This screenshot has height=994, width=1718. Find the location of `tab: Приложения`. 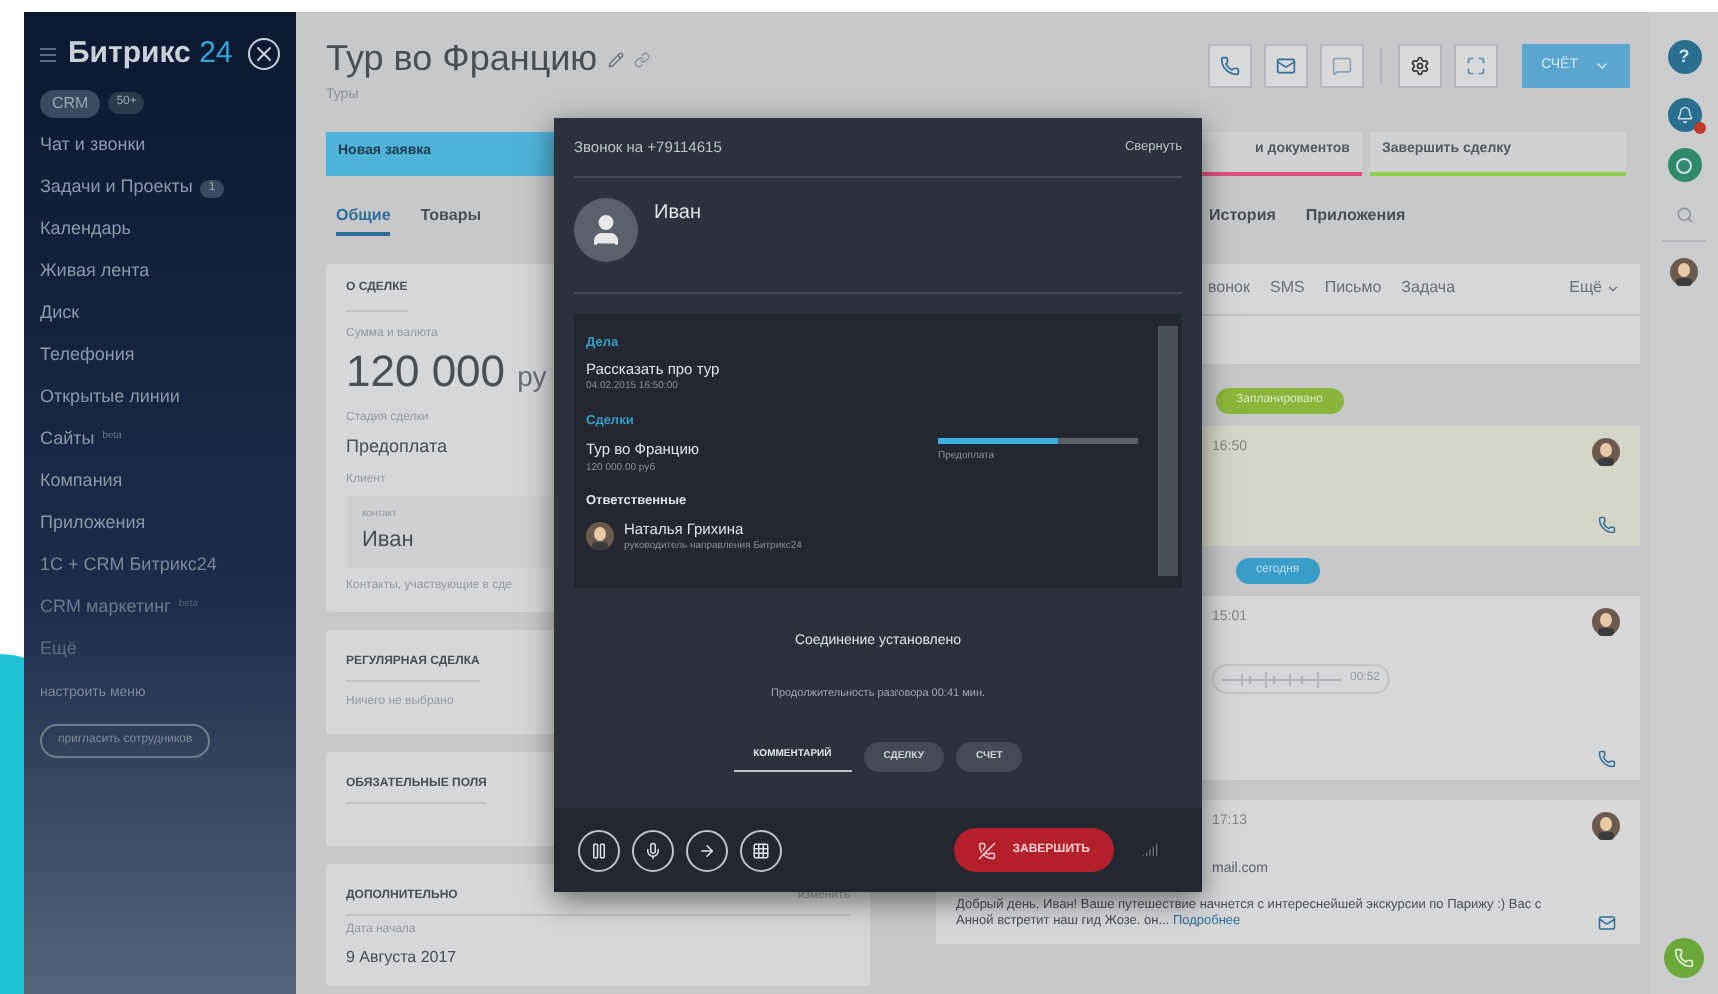

tab: Приложения is located at coordinates (1355, 219).